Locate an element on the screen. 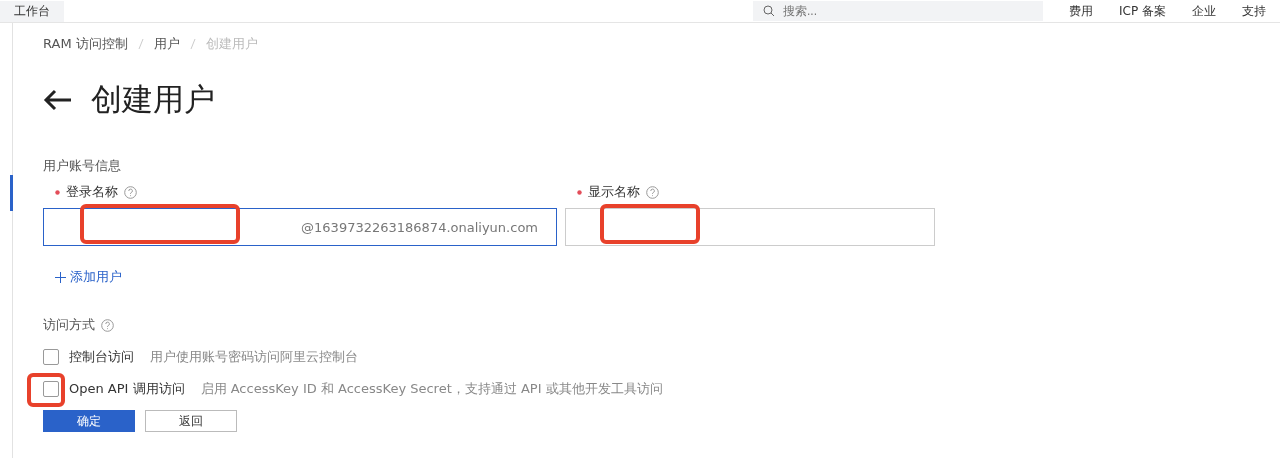 The width and height of the screenshot is (1280, 458). nav-link: 费用 is located at coordinates (1081, 11).